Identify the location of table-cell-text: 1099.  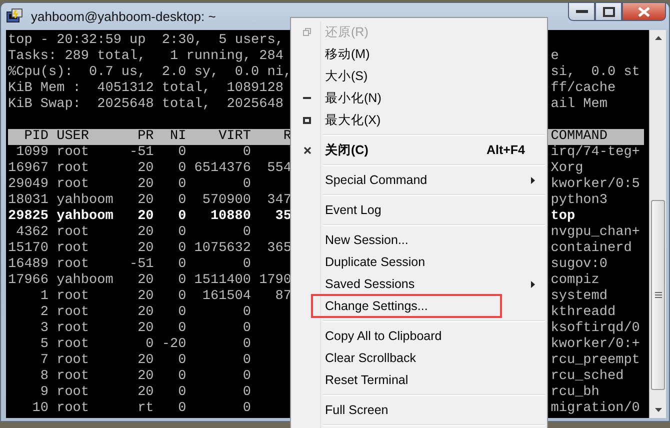
(31, 153).